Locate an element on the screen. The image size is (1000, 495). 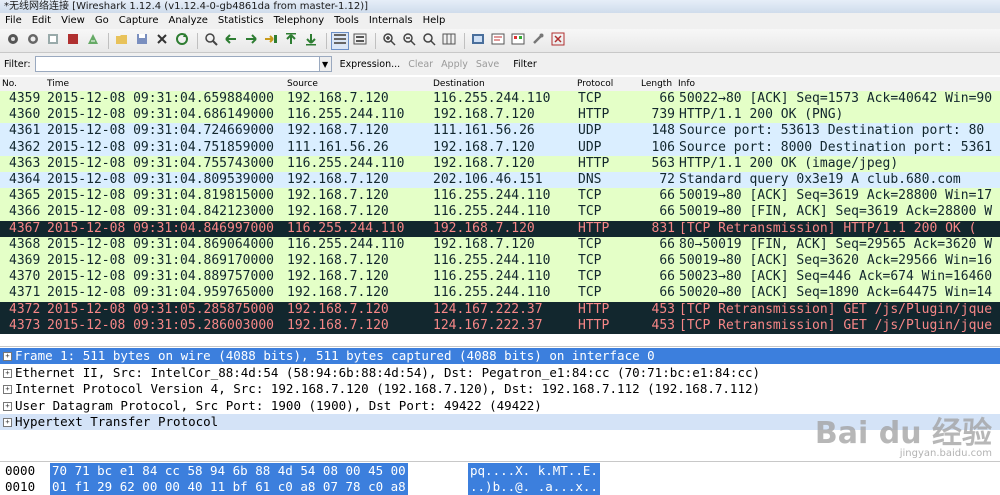
restart-capture-icon is located at coordinates (93, 40).